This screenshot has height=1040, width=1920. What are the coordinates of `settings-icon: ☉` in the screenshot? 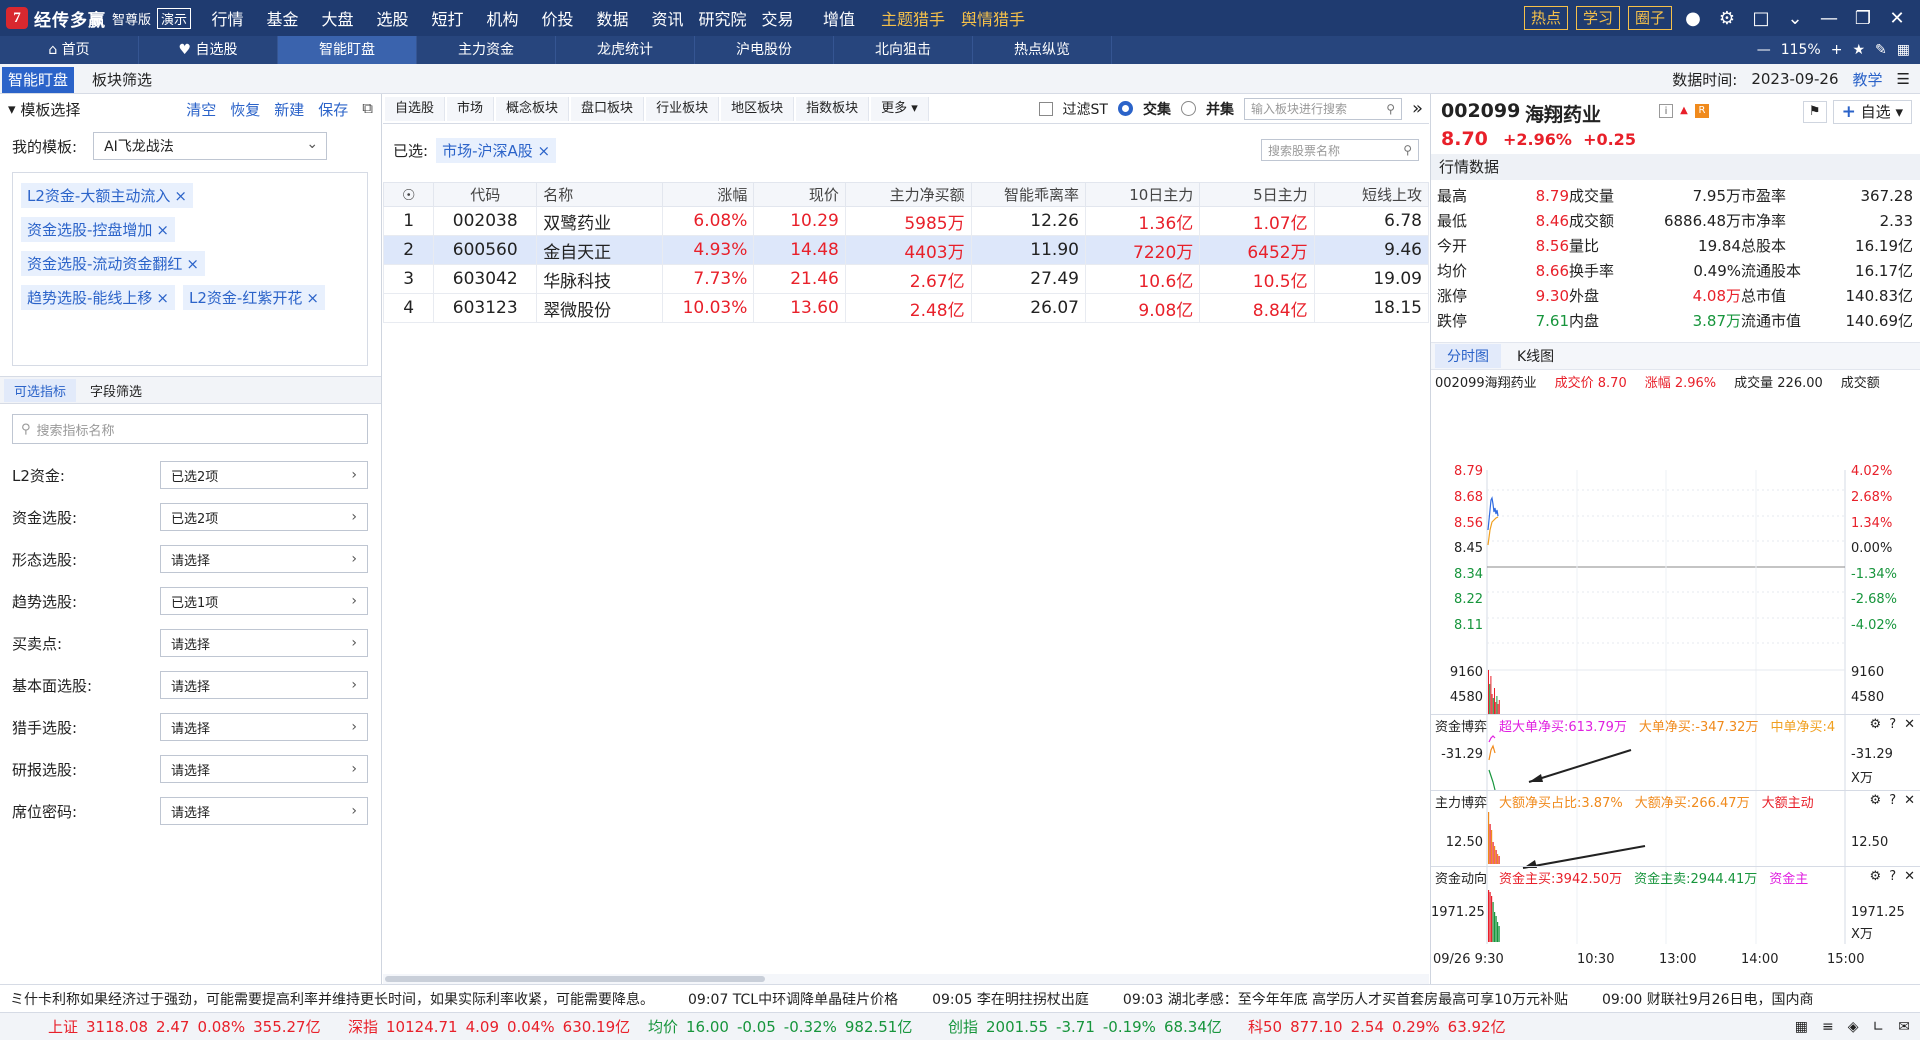 It's located at (408, 194).